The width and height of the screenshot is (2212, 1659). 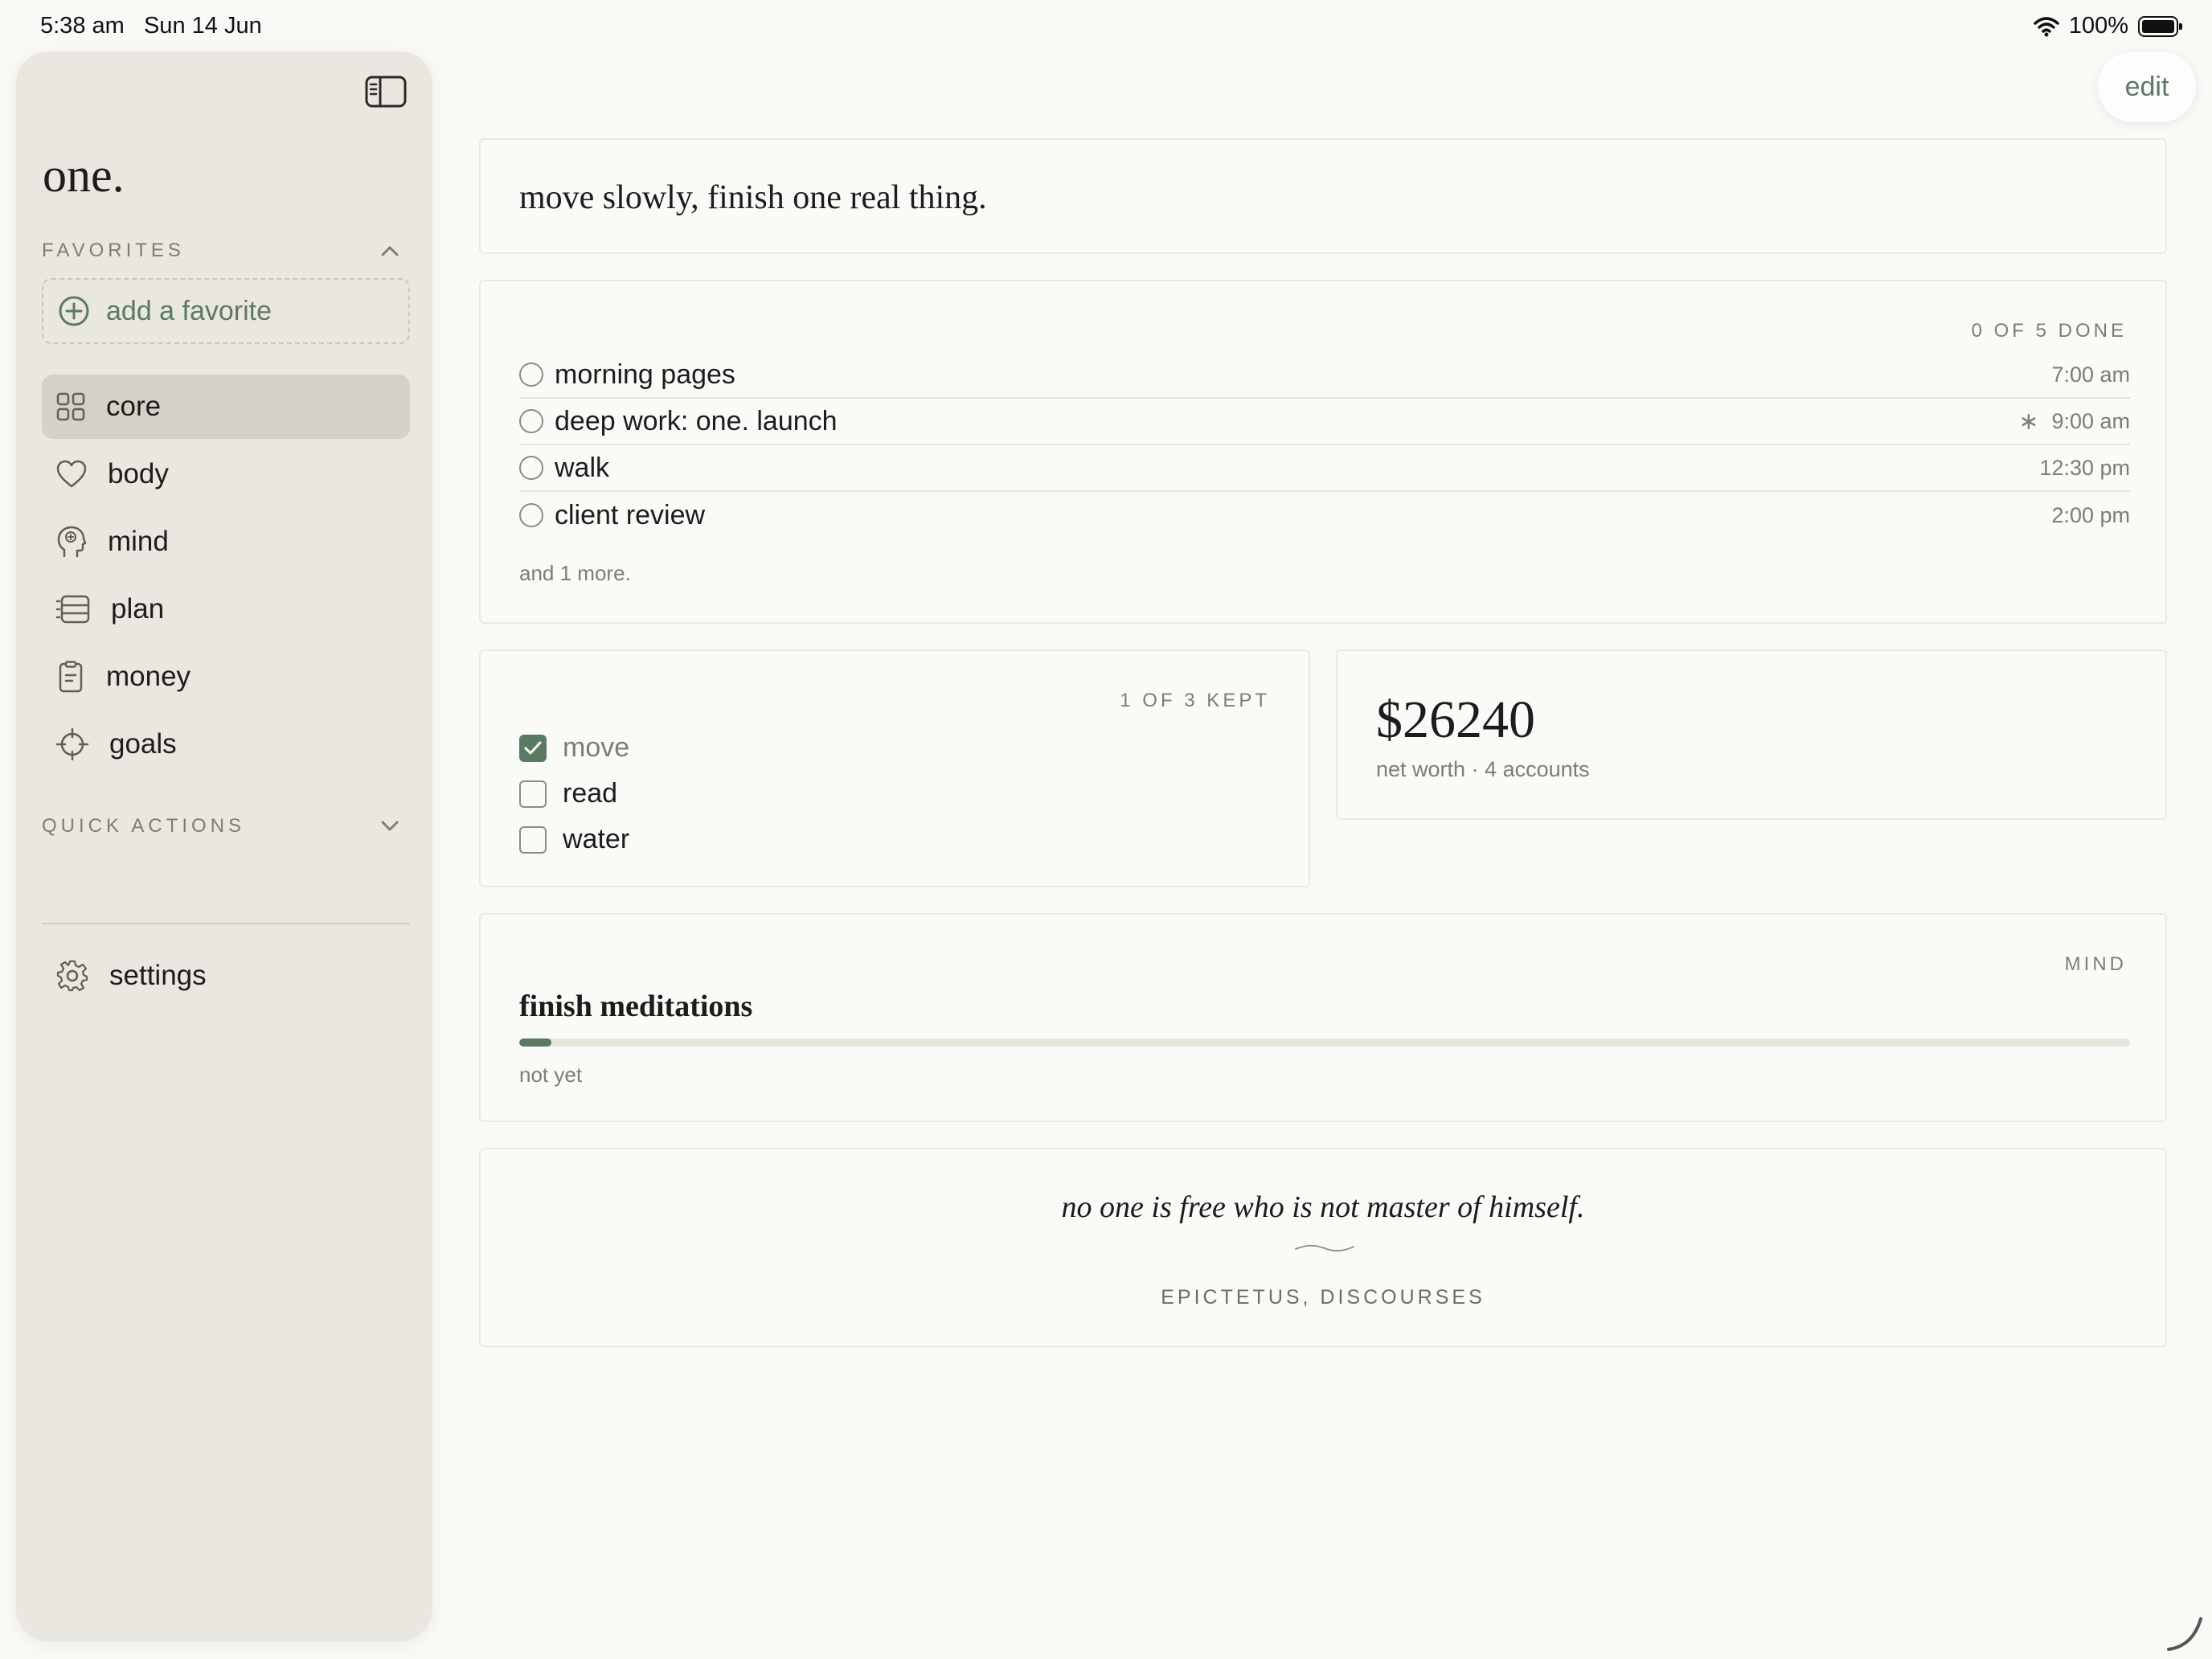 I want to click on gear-icon, so click(x=72, y=976).